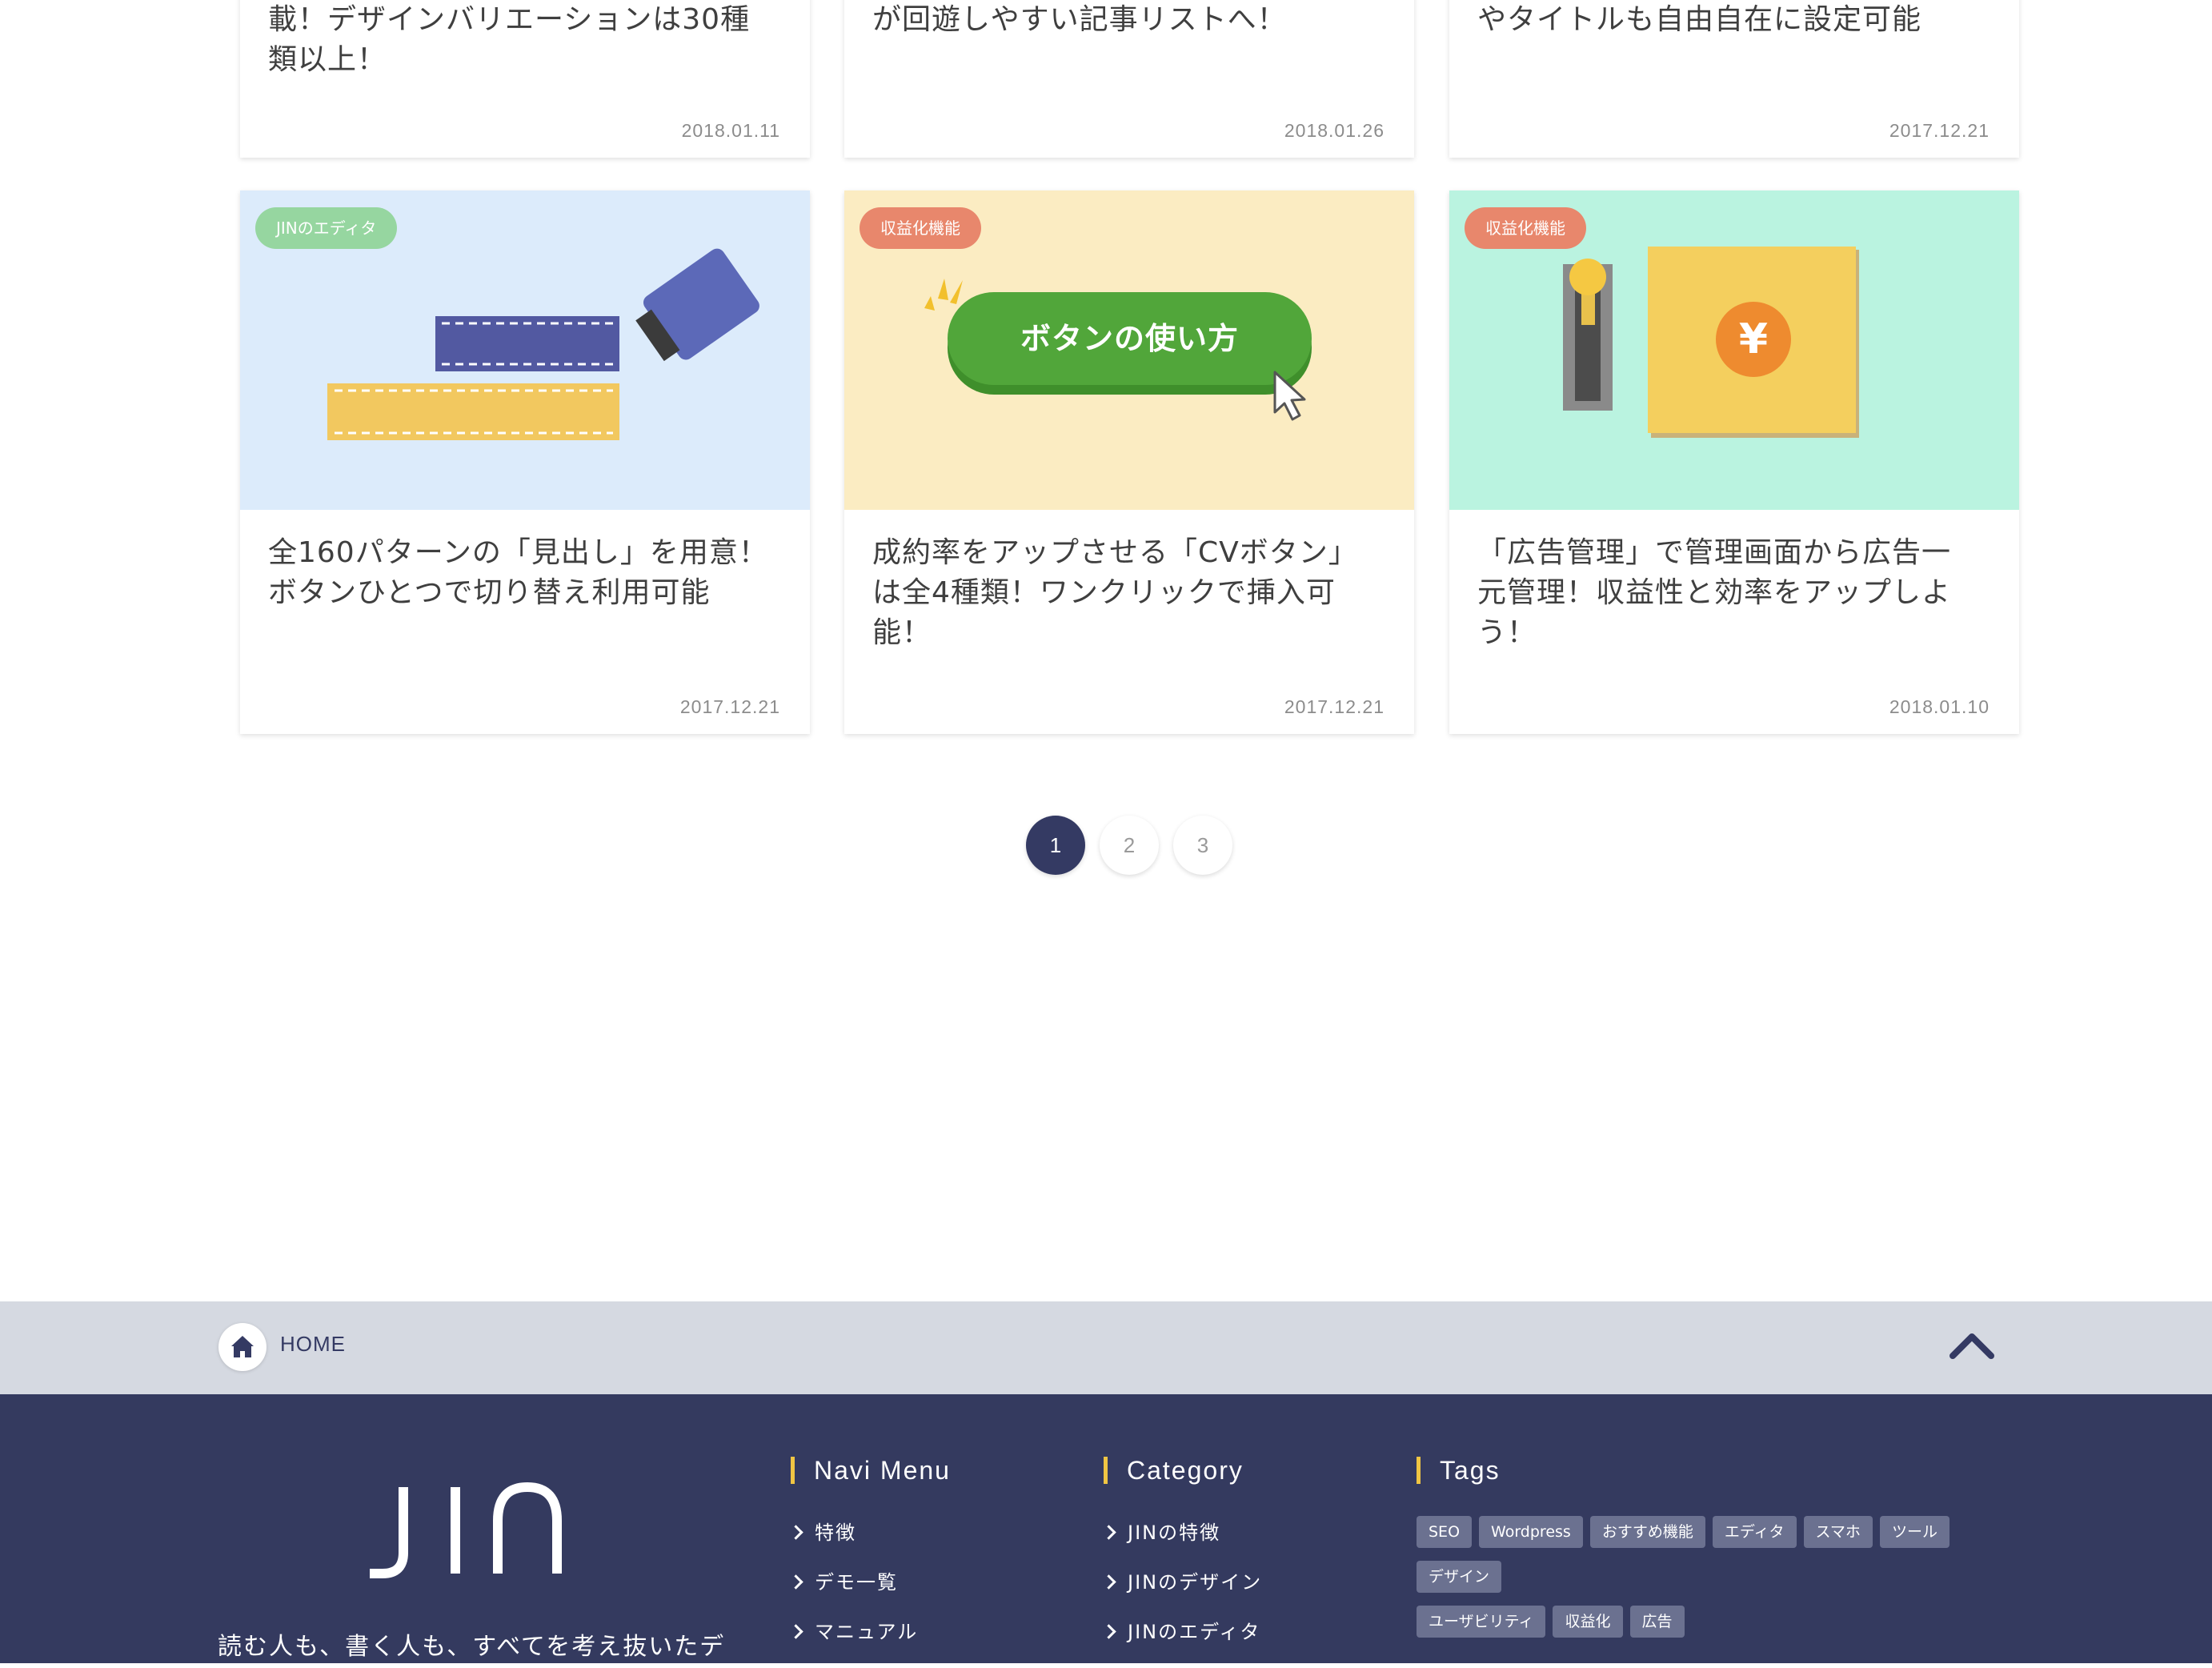 The image size is (2212, 1668). What do you see at coordinates (1972, 1346) in the screenshot?
I see `chevron-up-icon` at bounding box center [1972, 1346].